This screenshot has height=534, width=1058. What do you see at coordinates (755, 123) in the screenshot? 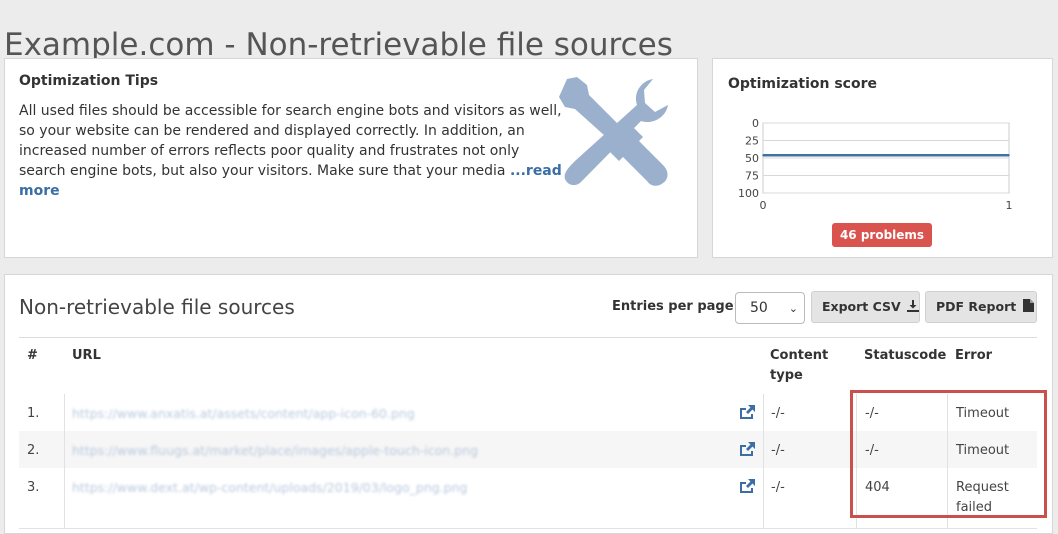
I see `y-tick-label: 0` at bounding box center [755, 123].